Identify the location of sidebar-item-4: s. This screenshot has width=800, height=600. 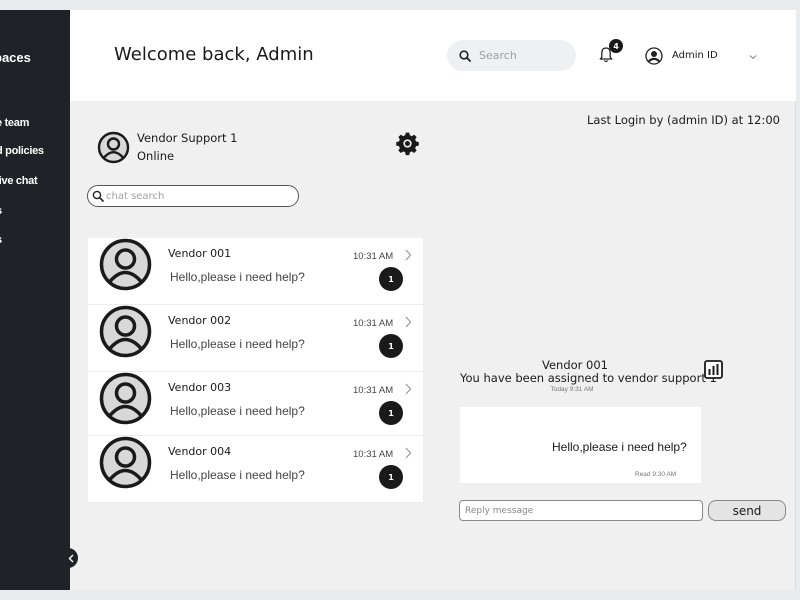
(1, 211).